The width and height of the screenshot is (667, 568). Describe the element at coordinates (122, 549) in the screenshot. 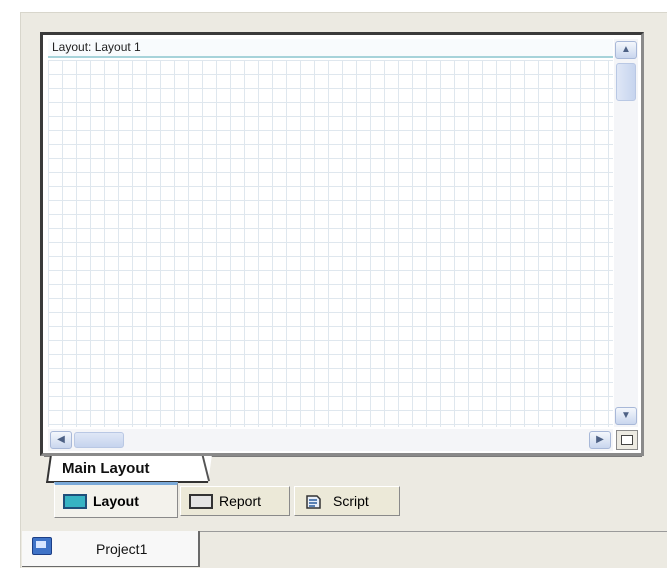

I see `project-tab-label: Project1` at that location.